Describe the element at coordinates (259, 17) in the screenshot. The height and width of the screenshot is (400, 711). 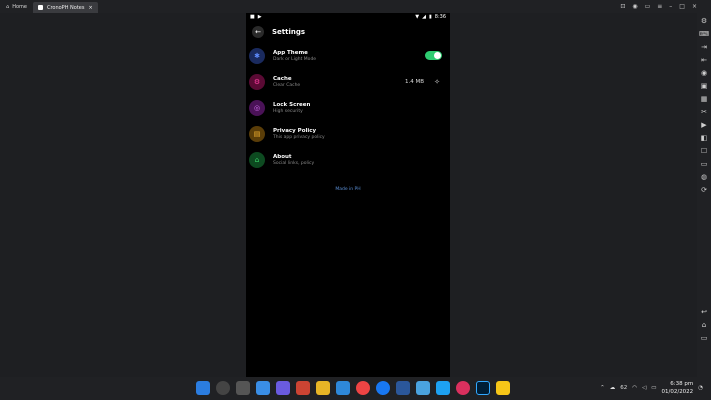
I see `media-icon: ▶` at that location.